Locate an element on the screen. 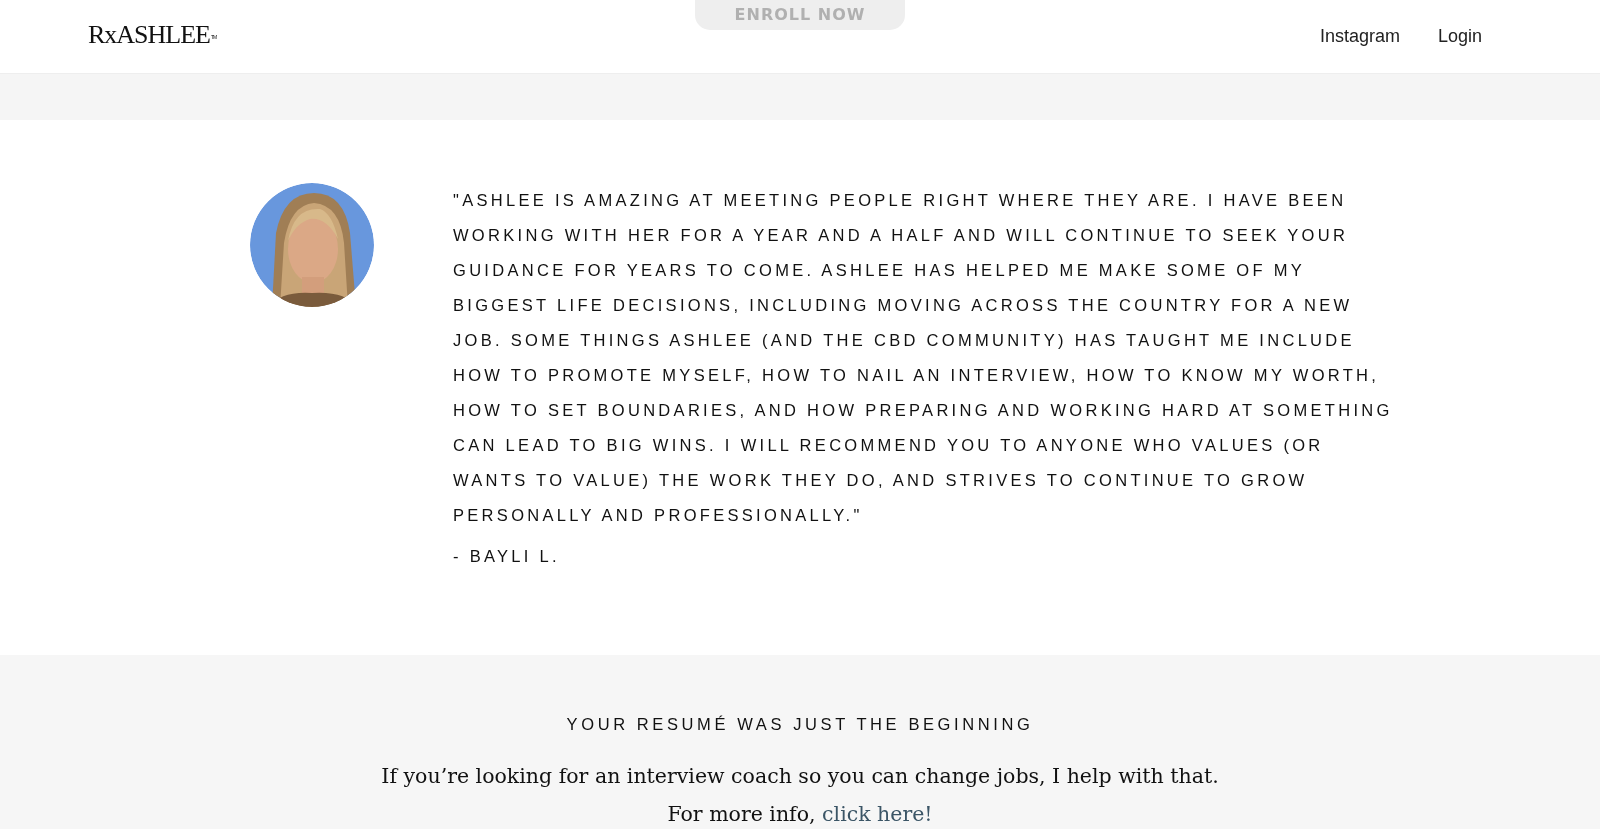 This screenshot has height=829, width=1600. logo: RxASHLEE$^{TM}$ is located at coordinates (152, 34).